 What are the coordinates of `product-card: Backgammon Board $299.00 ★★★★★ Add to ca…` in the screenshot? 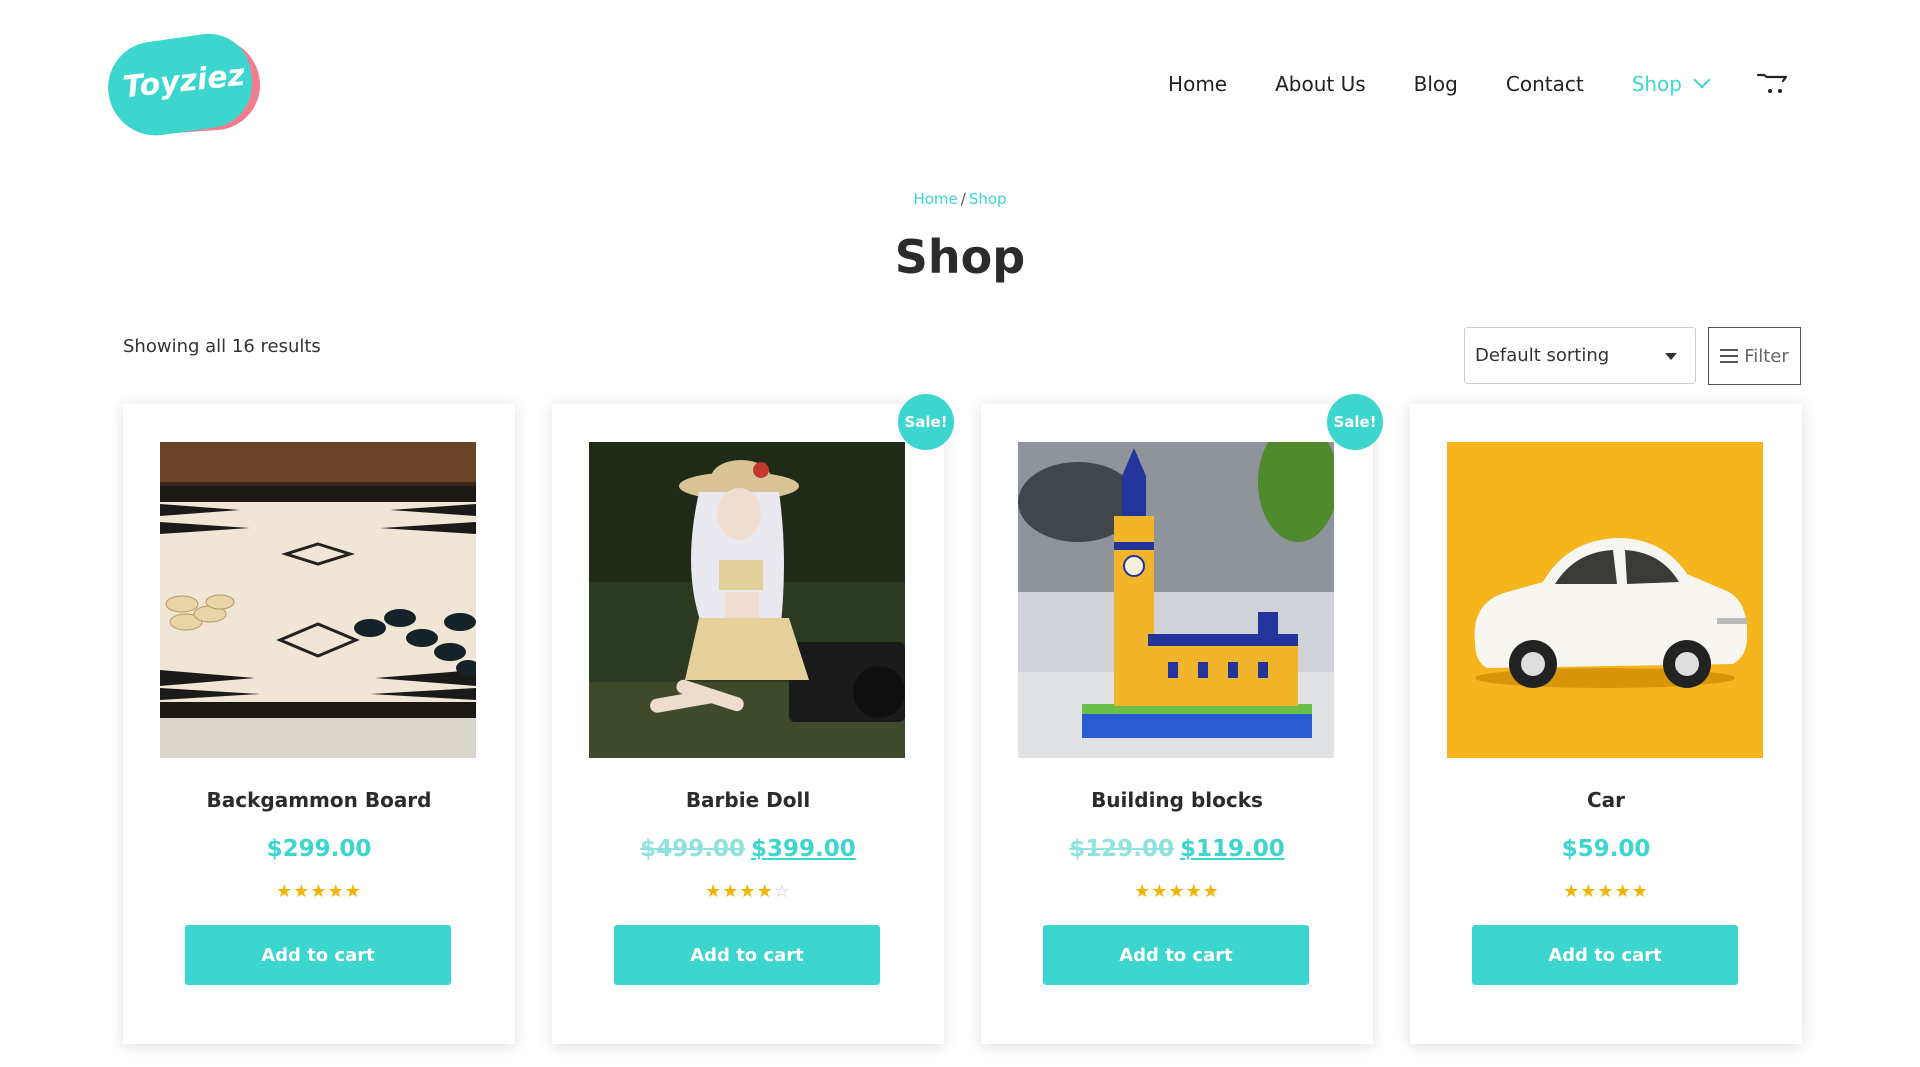 It's located at (319, 724).